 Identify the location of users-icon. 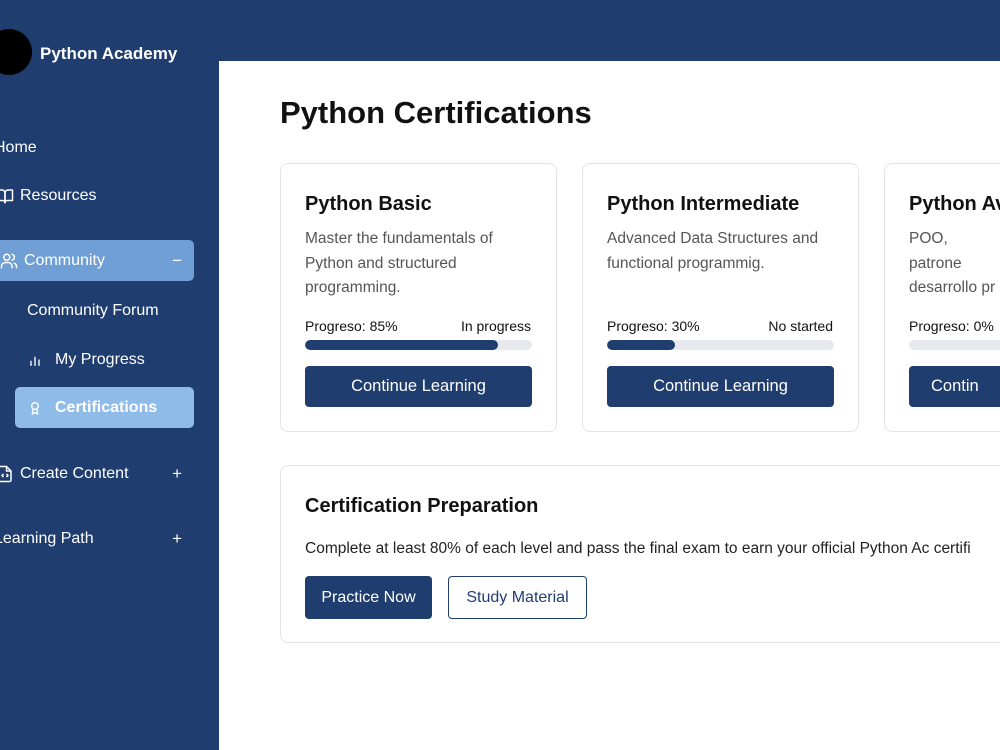
(9, 261).